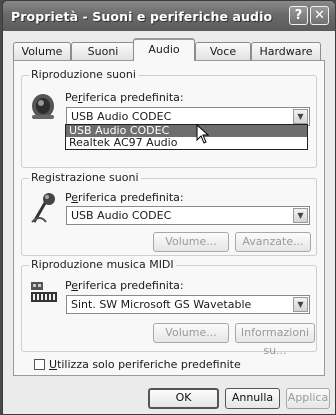 This screenshot has height=415, width=336. What do you see at coordinates (203, 134) in the screenshot?
I see `mouse-pointer-icon` at bounding box center [203, 134].